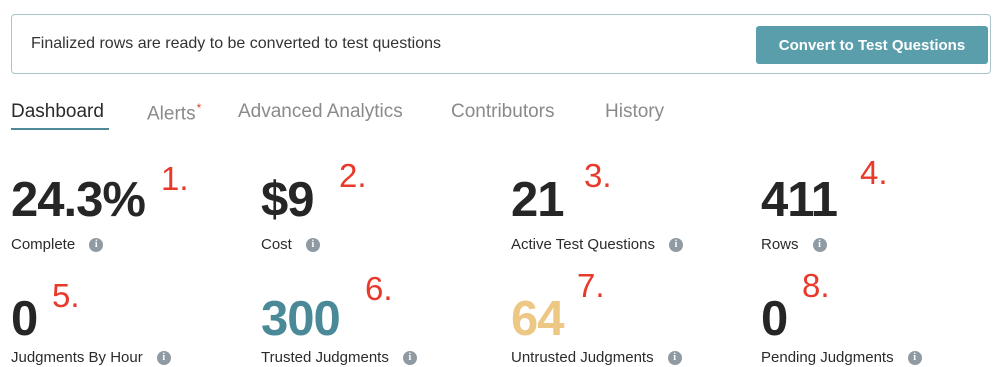 Image resolution: width=998 pixels, height=367 pixels. Describe the element at coordinates (199, 108) in the screenshot. I see `alerts-badge: *` at that location.